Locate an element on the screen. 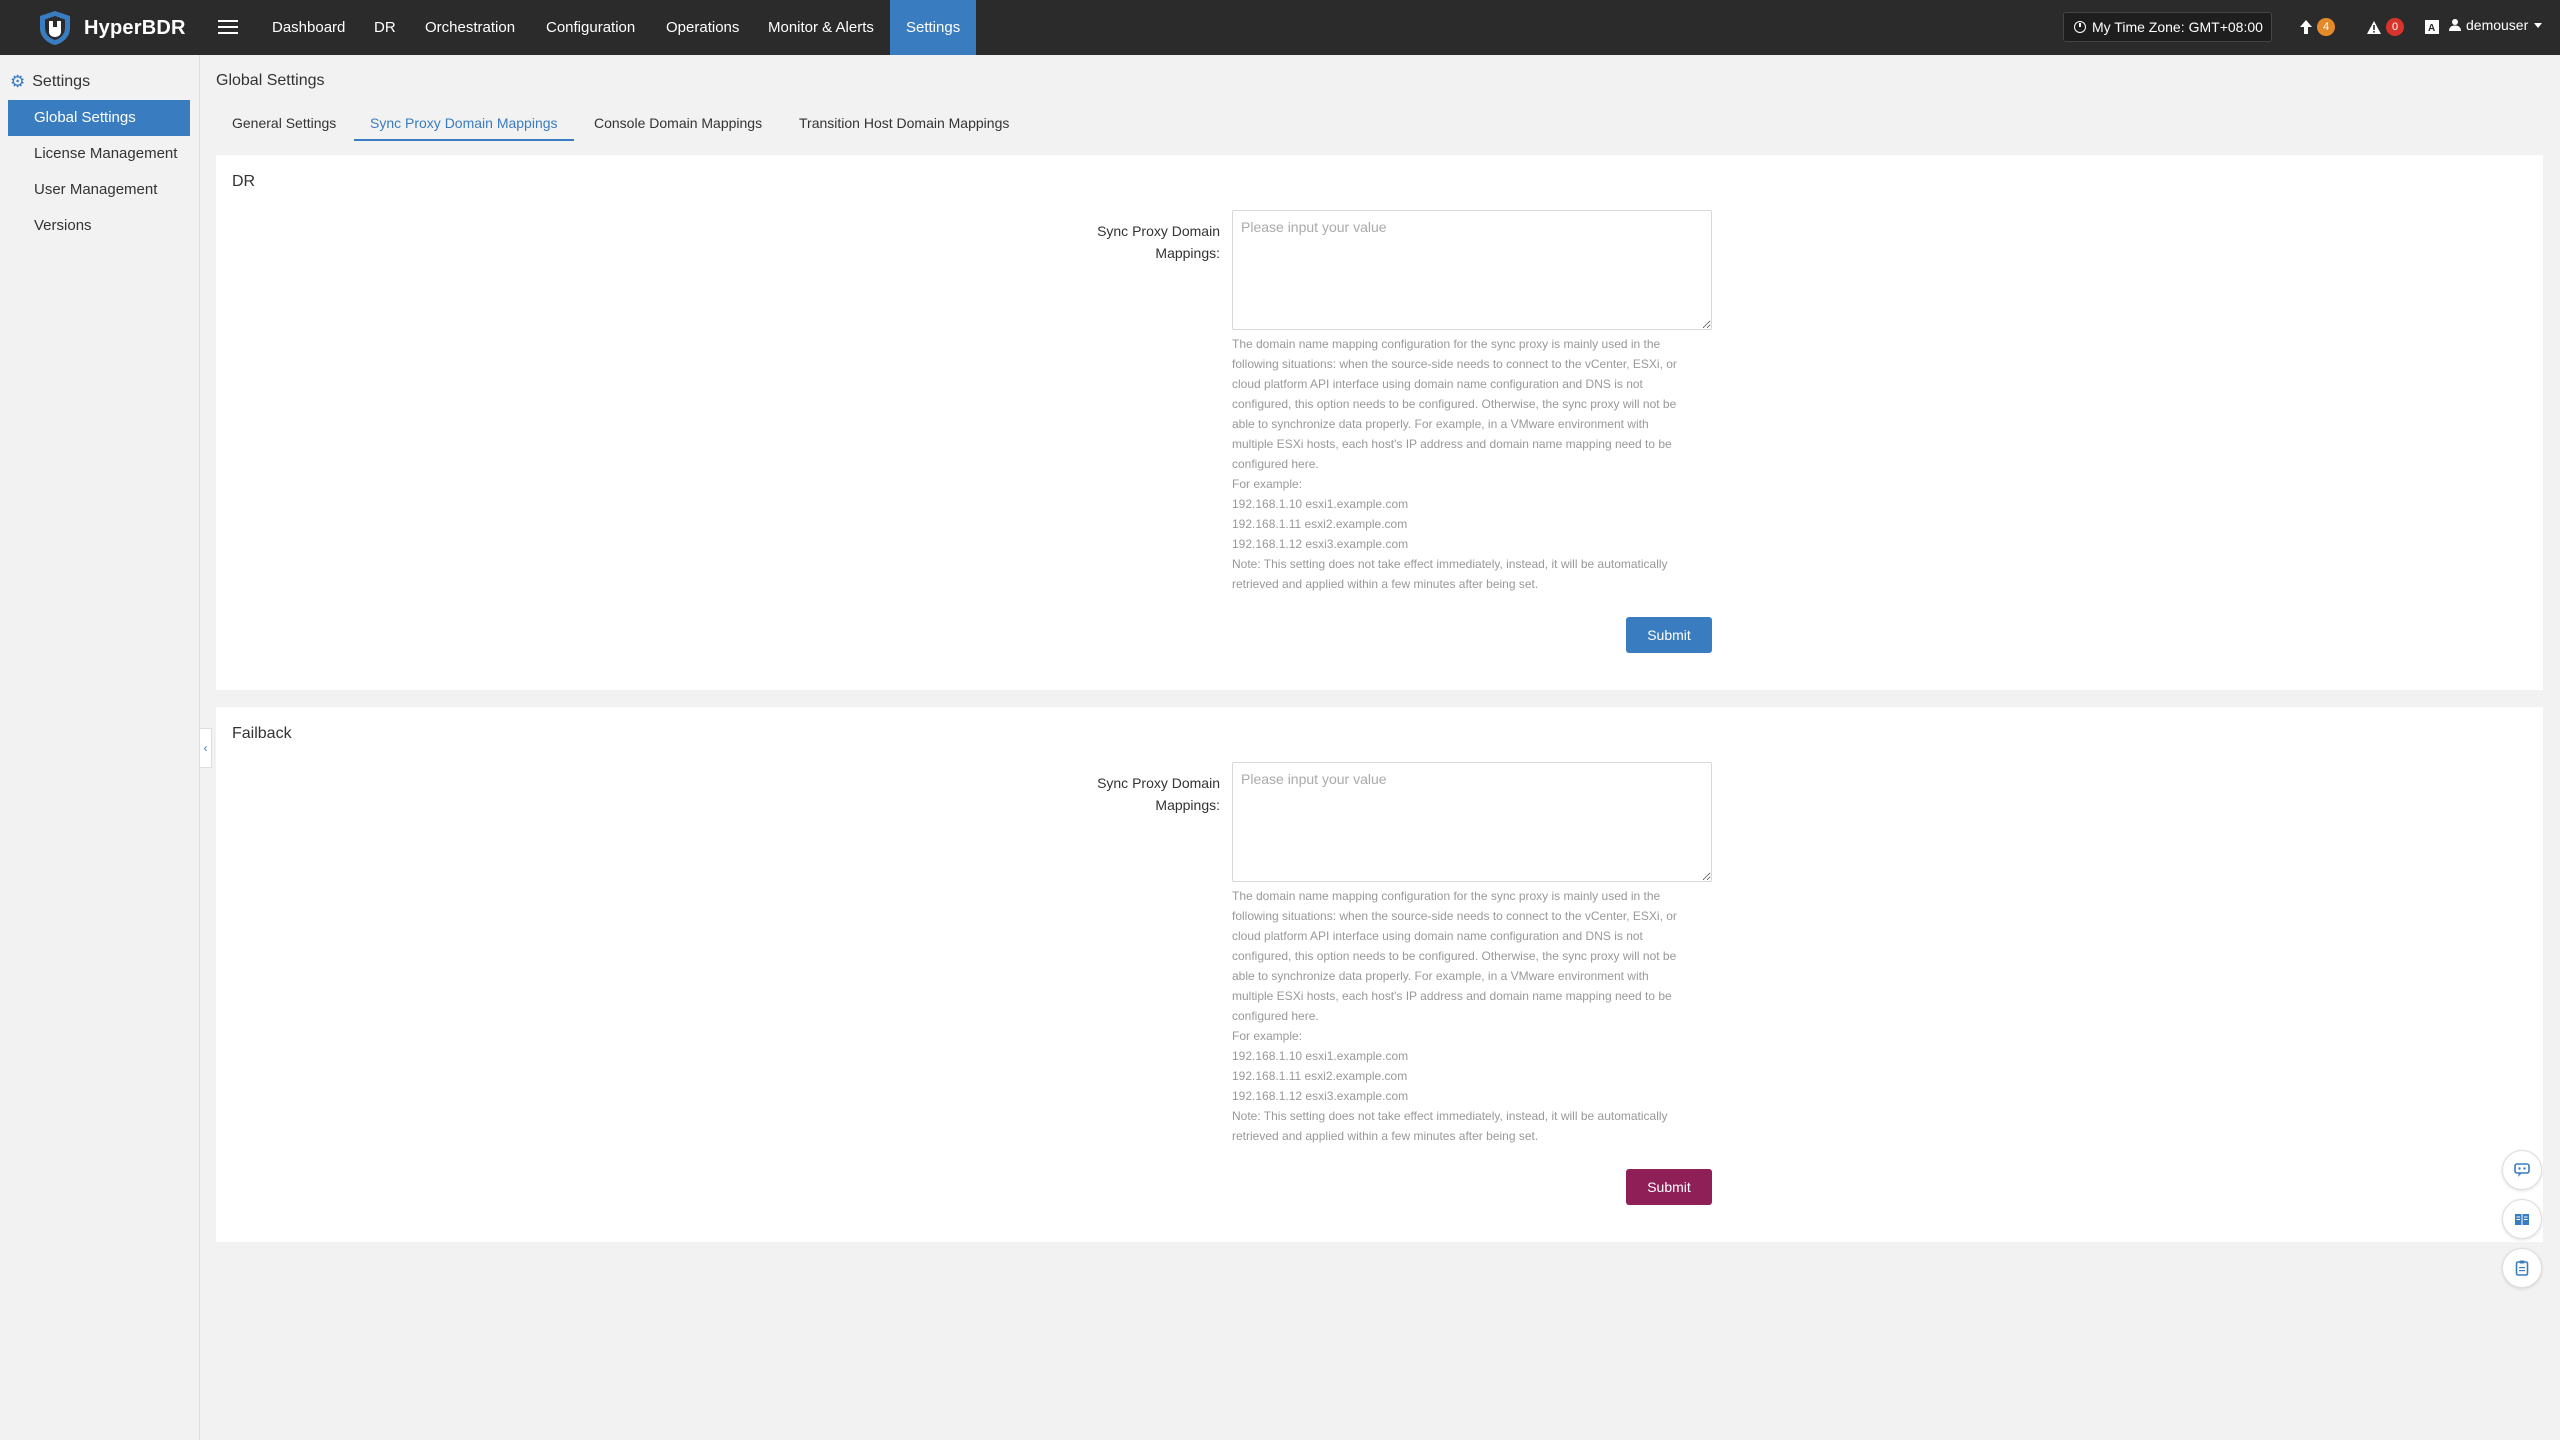 This screenshot has height=1440, width=2560. upgrade-button: 4 is located at coordinates (2317, 27).